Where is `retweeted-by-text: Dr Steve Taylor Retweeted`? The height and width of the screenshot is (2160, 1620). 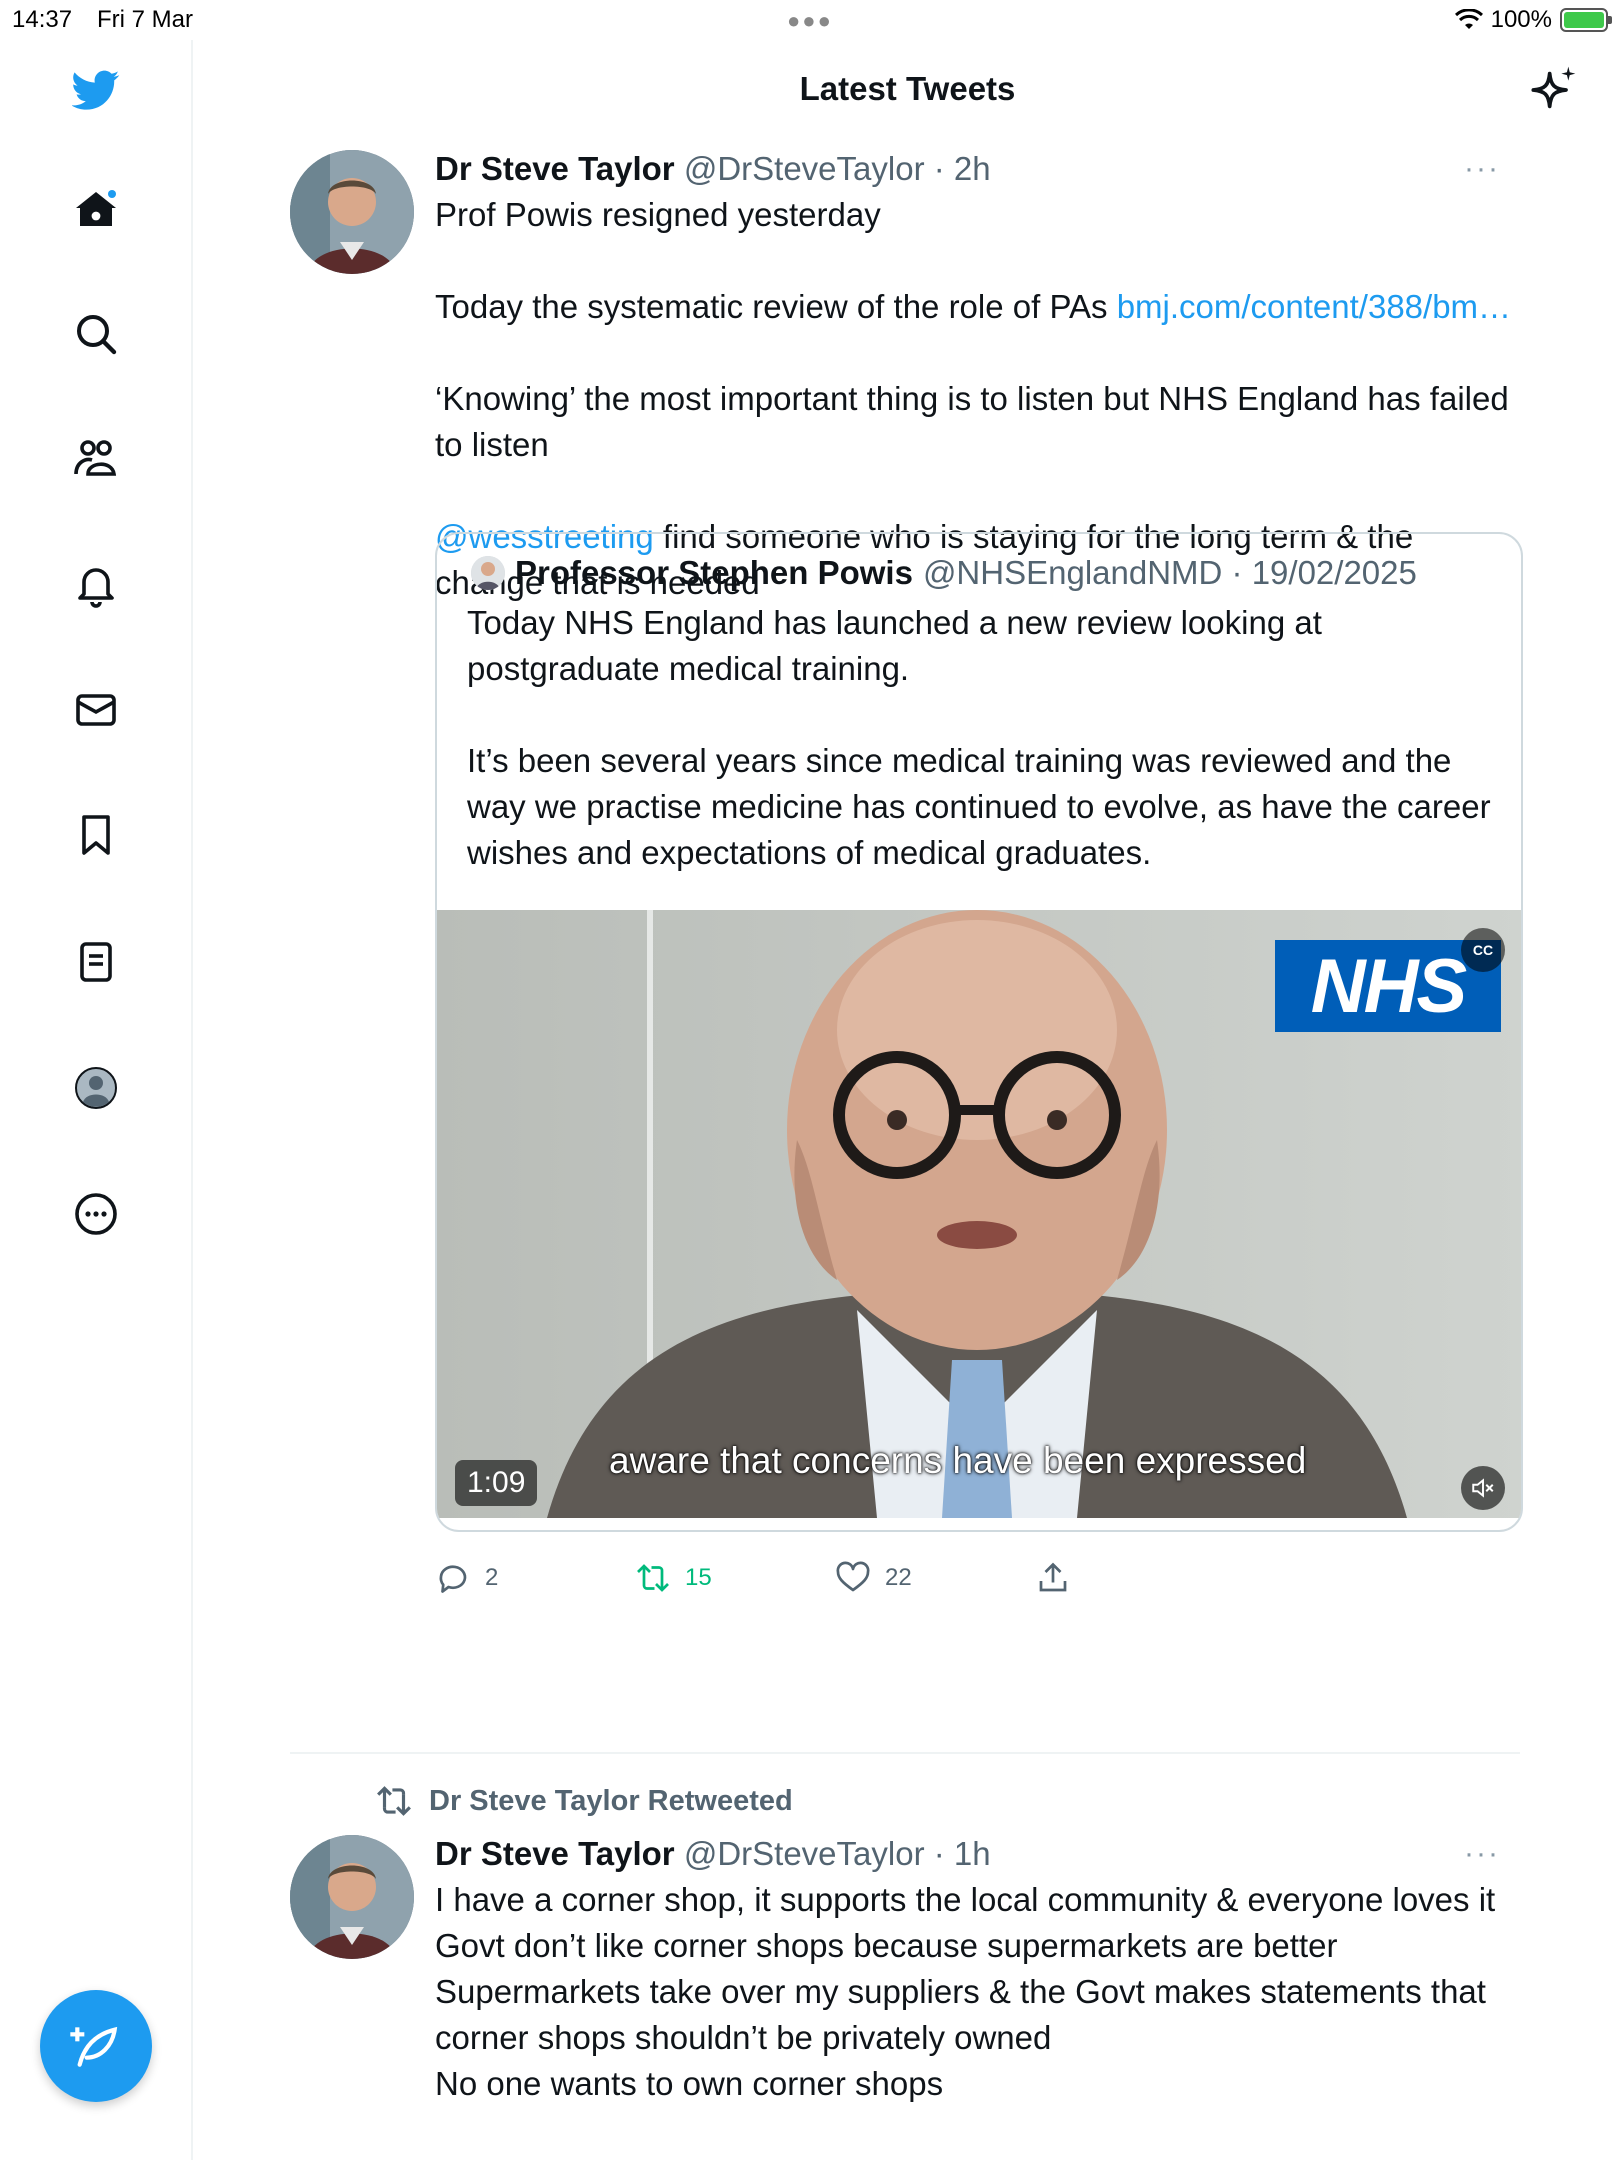
retweeted-by-text: Dr Steve Taylor Retweeted is located at coordinates (611, 1800).